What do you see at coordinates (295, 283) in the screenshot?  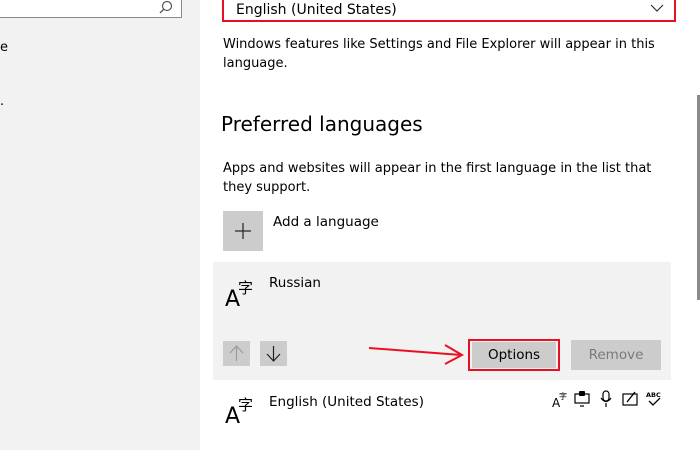 I see `language-name: Russian` at bounding box center [295, 283].